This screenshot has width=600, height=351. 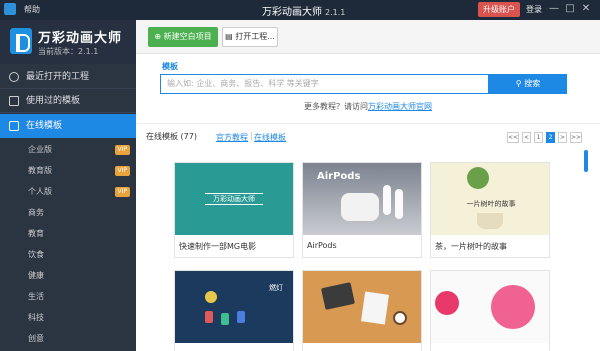 I want to click on pager-last: >>, so click(x=576, y=137).